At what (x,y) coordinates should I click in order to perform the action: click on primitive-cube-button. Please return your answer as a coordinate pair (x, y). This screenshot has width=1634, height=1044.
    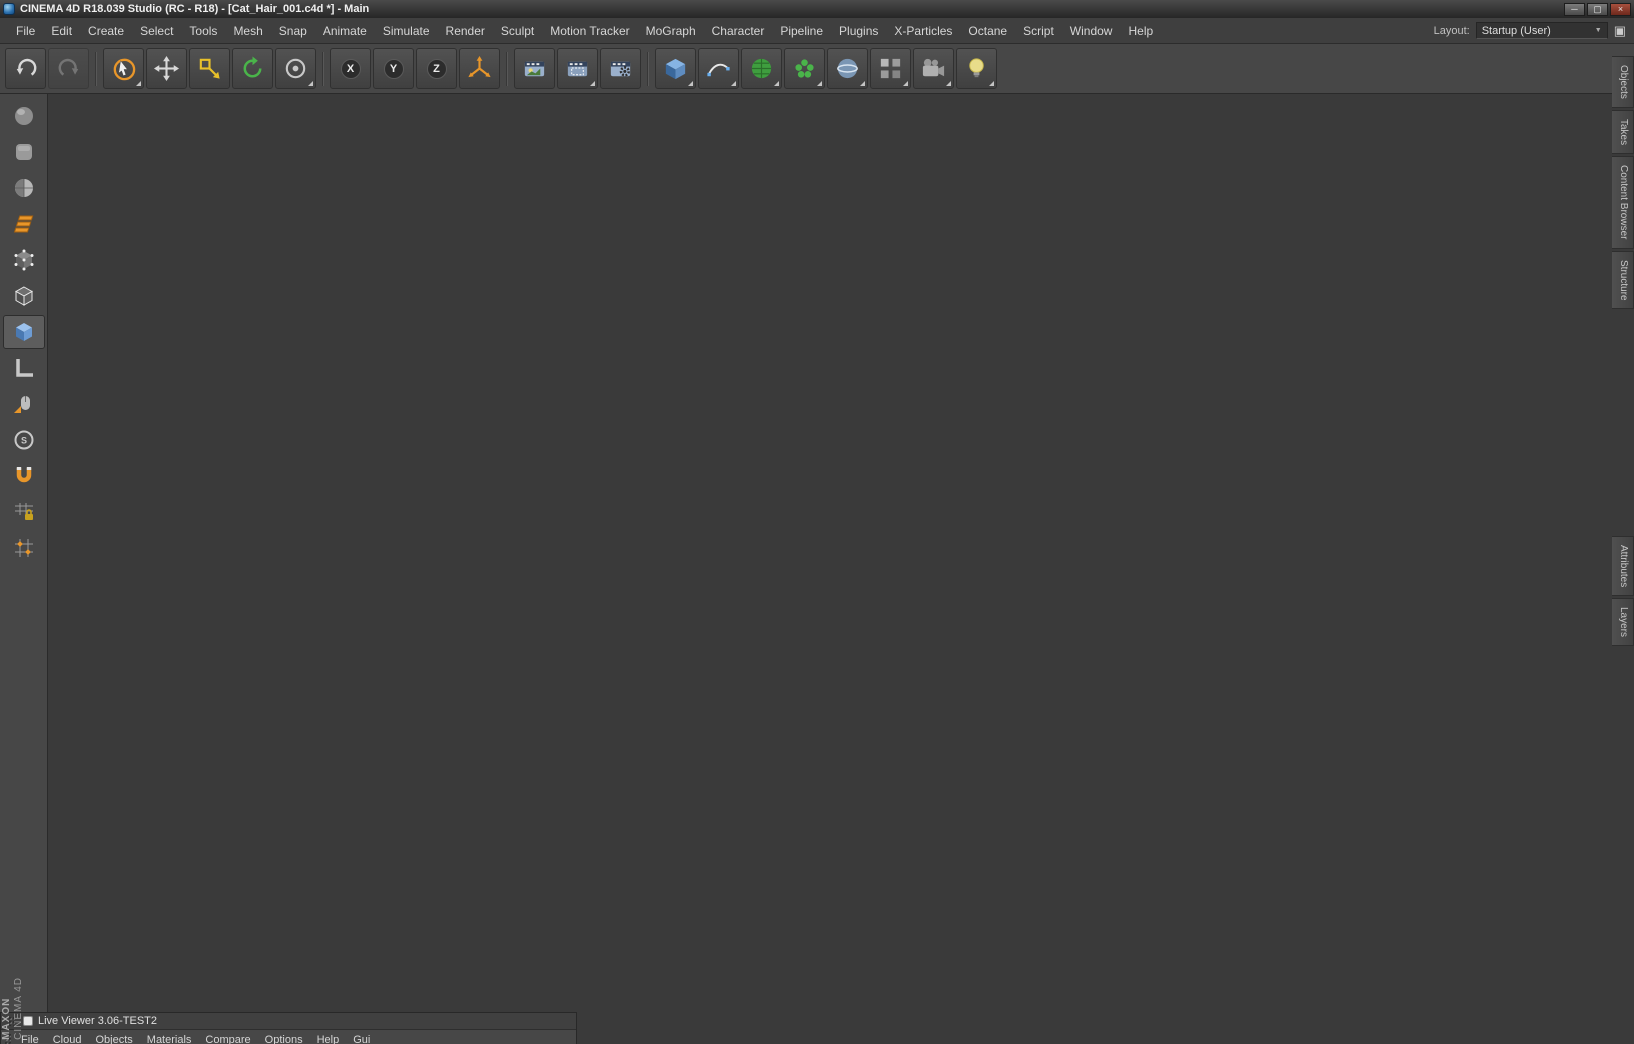
    Looking at the image, I should click on (675, 68).